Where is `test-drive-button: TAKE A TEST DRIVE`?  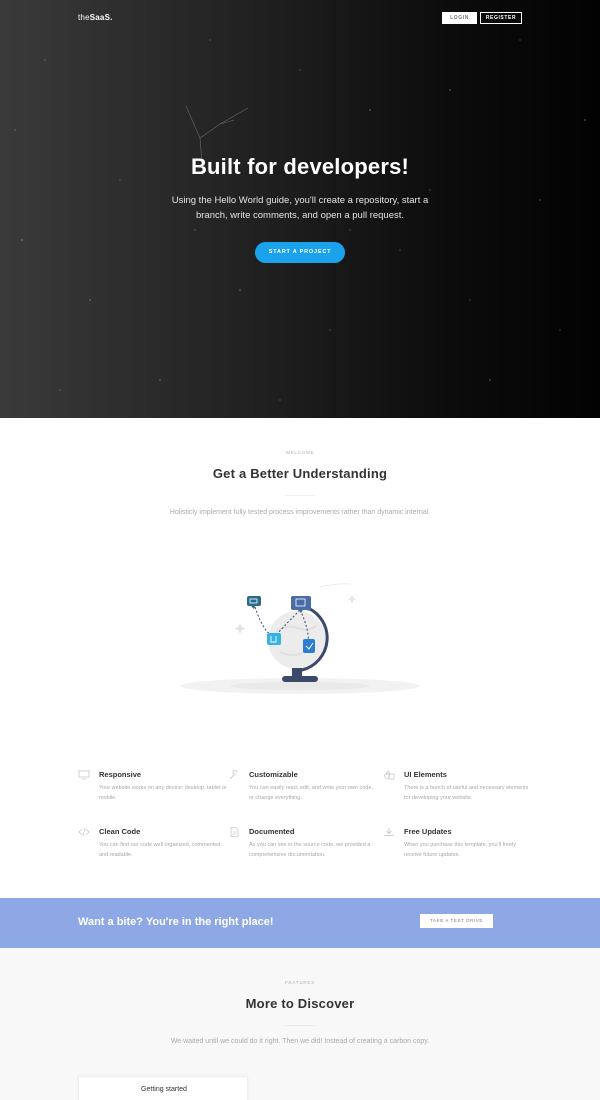 test-drive-button: TAKE A TEST DRIVE is located at coordinates (456, 921).